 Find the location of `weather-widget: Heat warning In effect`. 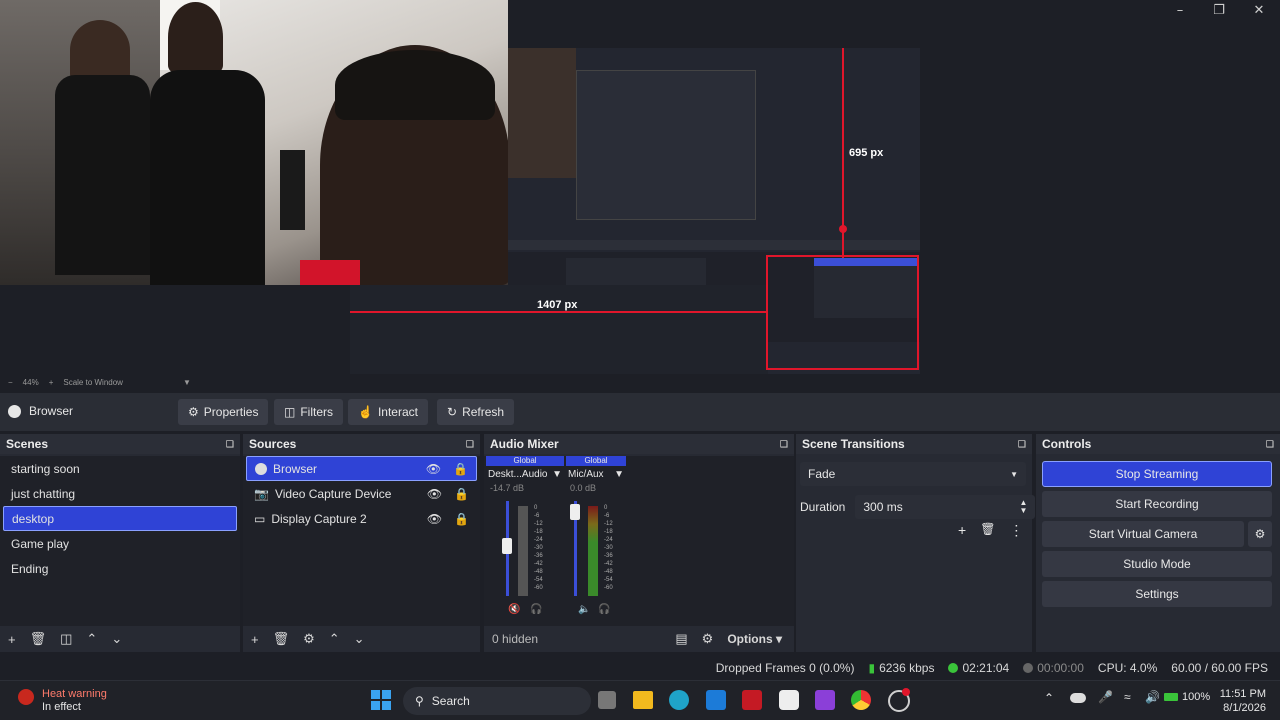

weather-widget: Heat warning In effect is located at coordinates (74, 701).